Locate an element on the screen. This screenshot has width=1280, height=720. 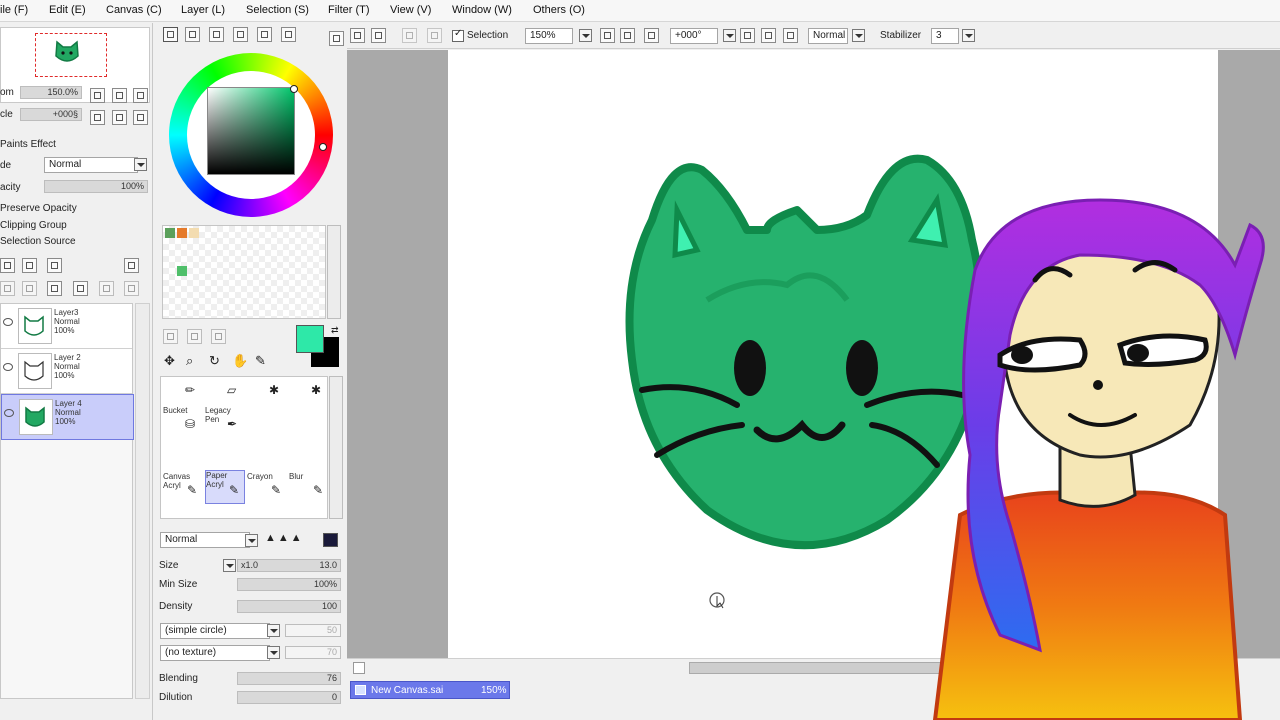
tool-airbrush is located at coordinates (267, 394).